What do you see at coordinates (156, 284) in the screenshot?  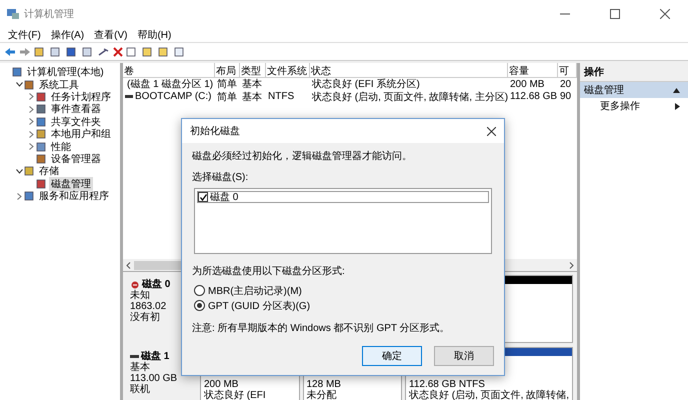 I see `disk-name: 磁盘 0` at bounding box center [156, 284].